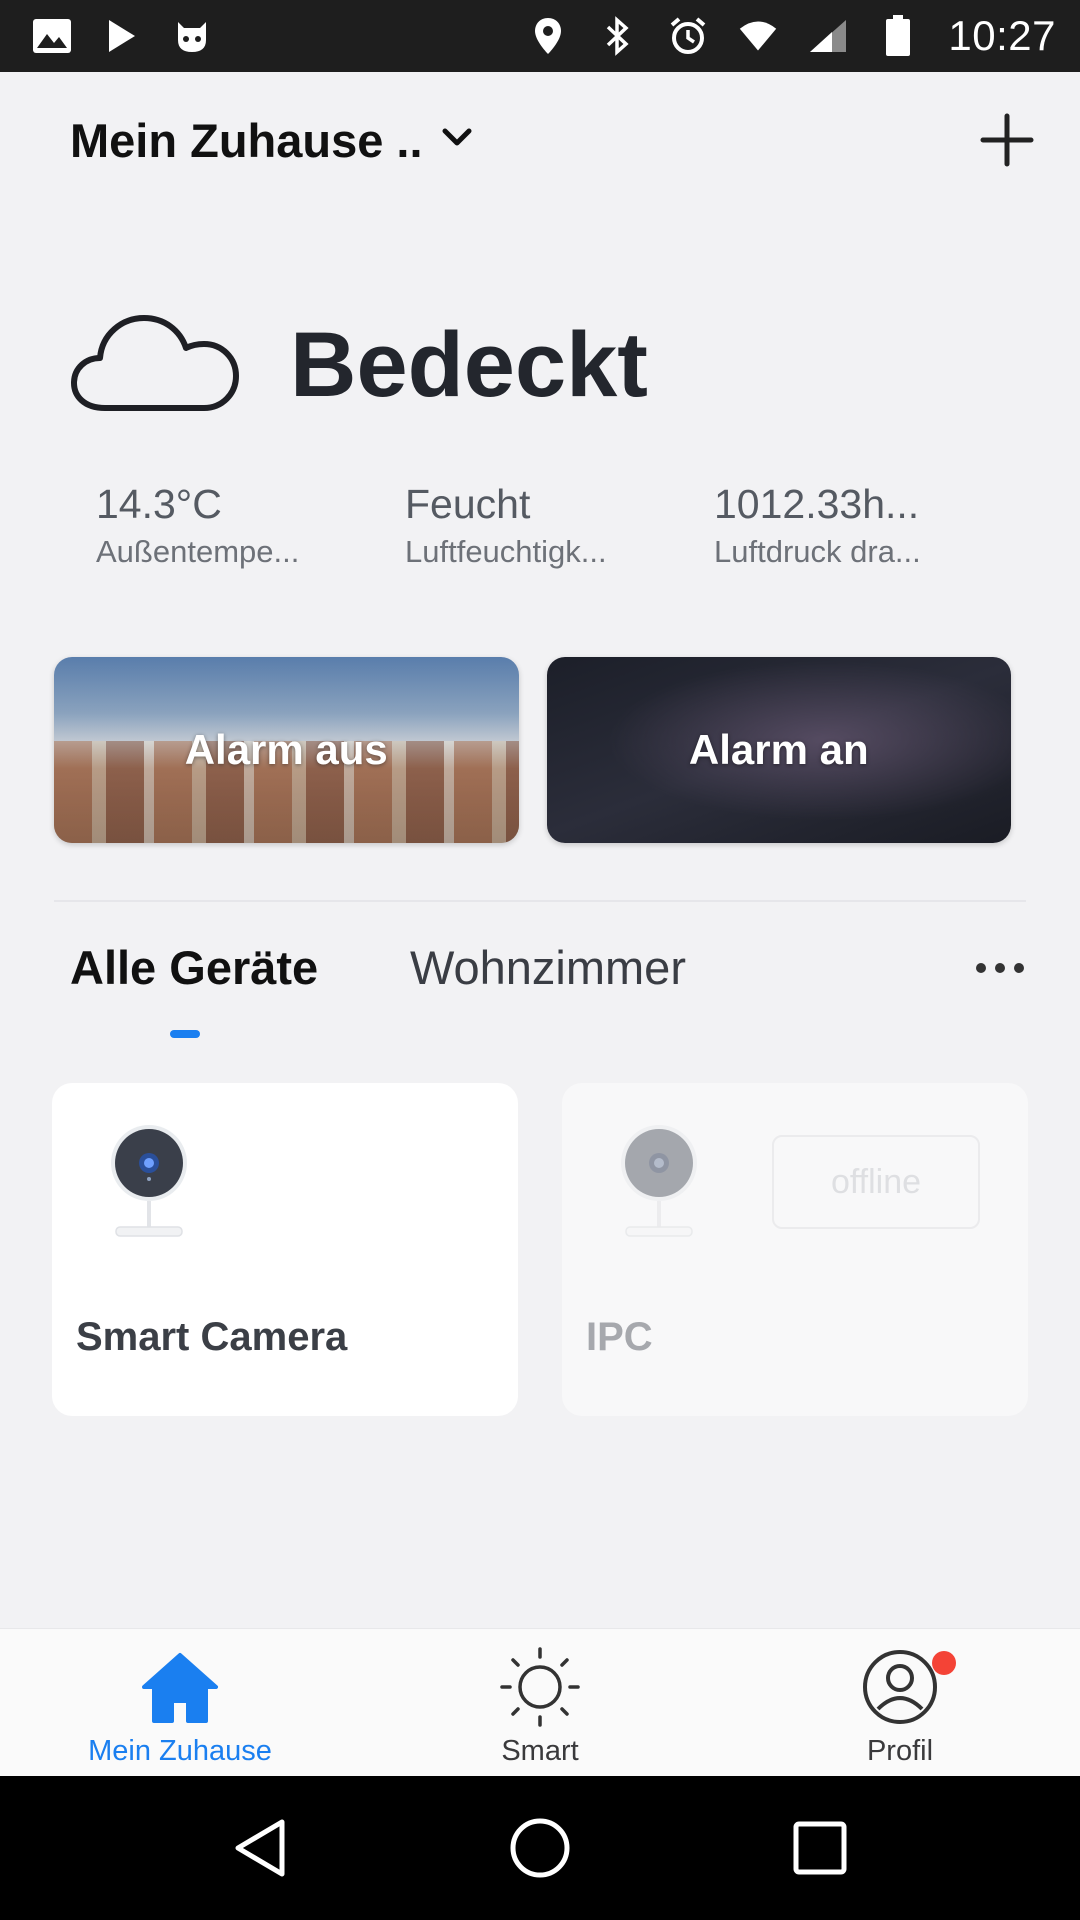 Image resolution: width=1080 pixels, height=1920 pixels. Describe the element at coordinates (52, 36) in the screenshot. I see `image-icon` at that location.